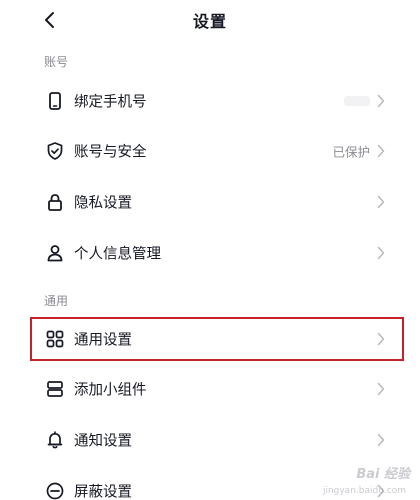 The height and width of the screenshot is (500, 420). What do you see at coordinates (55, 440) in the screenshot?
I see `bell-icon` at bounding box center [55, 440].